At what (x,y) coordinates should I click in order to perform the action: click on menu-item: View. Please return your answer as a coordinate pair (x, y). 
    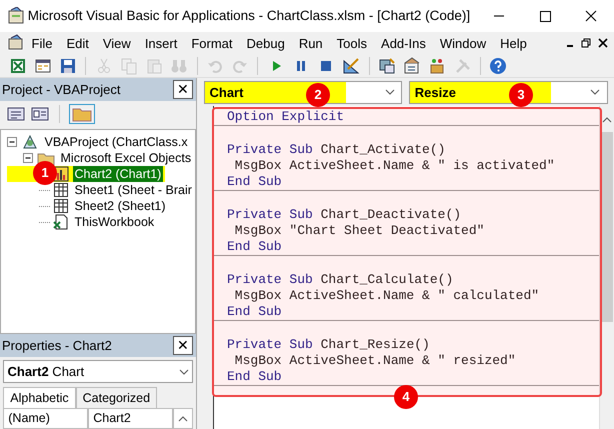
    Looking at the image, I should click on (117, 44).